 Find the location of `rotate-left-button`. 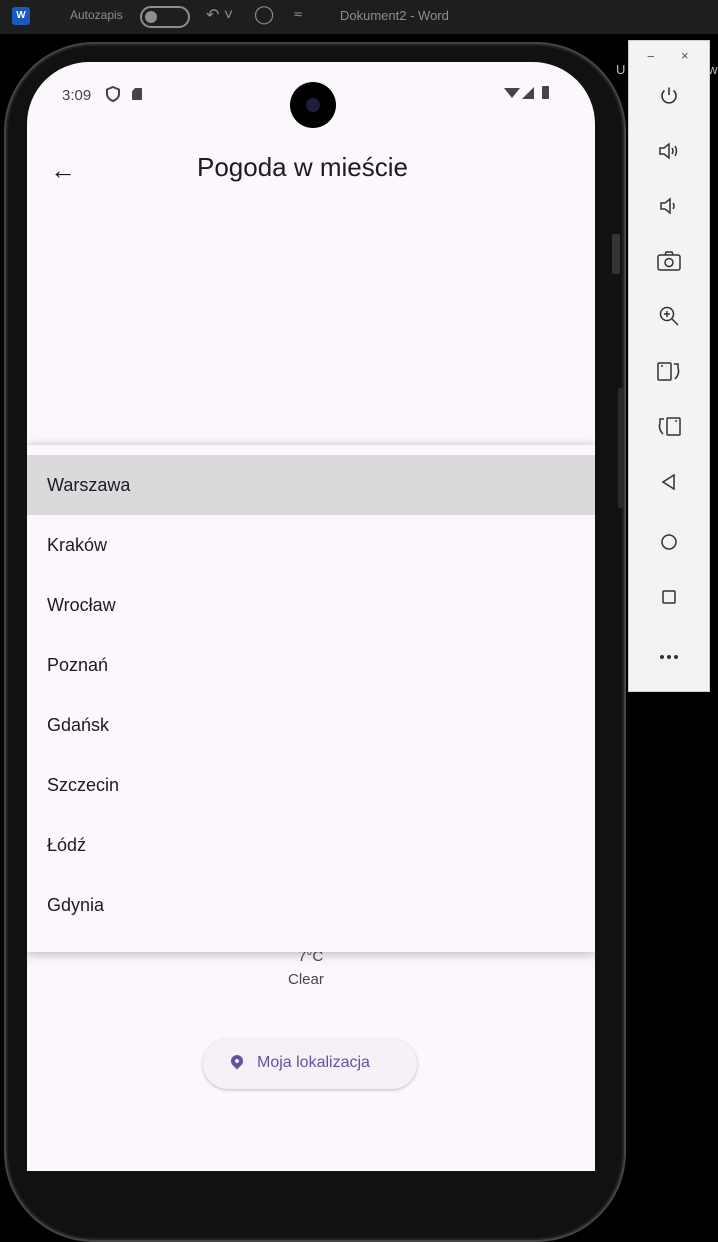

rotate-left-button is located at coordinates (669, 431).